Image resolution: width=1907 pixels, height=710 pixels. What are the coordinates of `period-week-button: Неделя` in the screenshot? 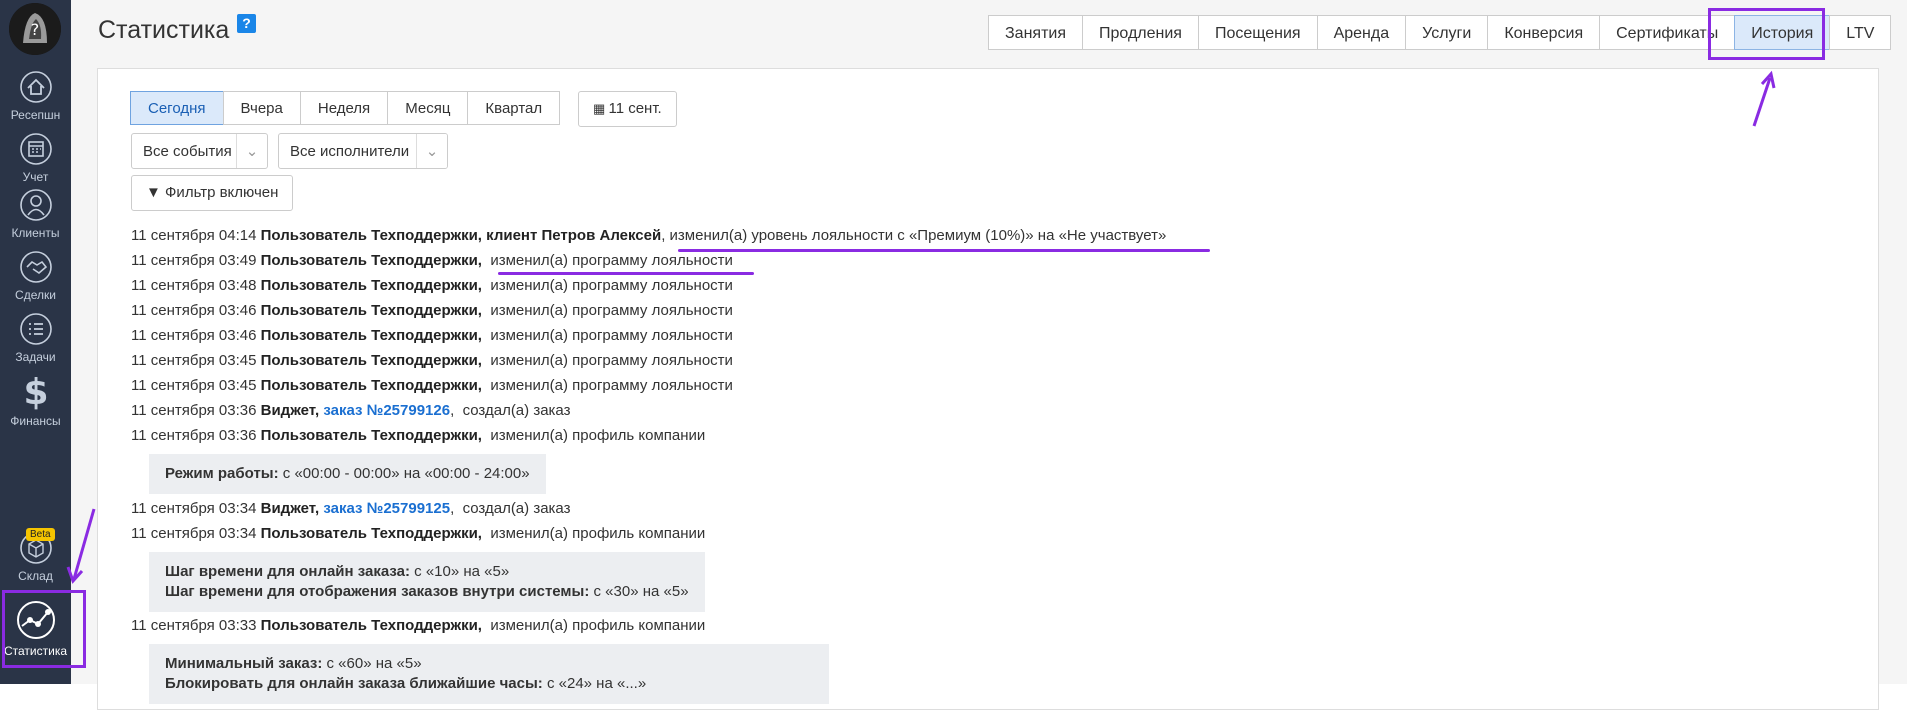 It's located at (344, 108).